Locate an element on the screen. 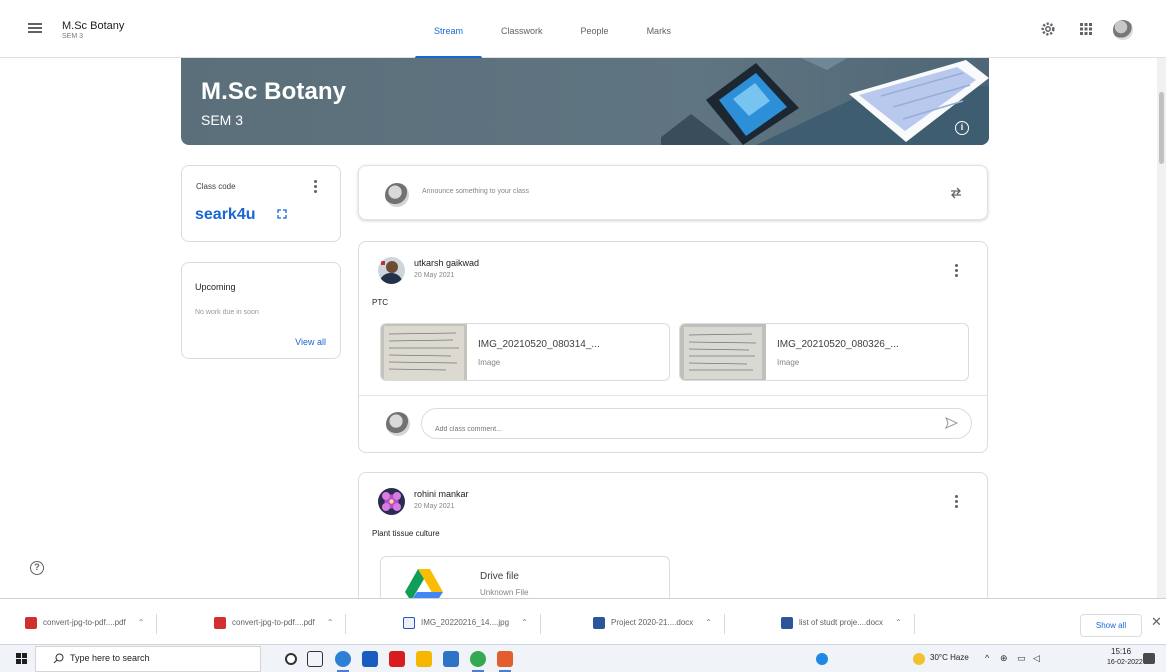 This screenshot has height=672, width=1166. dropbox-icon is located at coordinates (370, 659).